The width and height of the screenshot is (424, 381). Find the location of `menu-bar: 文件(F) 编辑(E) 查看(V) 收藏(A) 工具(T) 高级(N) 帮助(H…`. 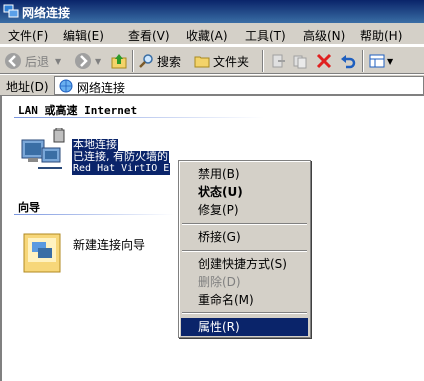

menu-bar: 文件(F) 编辑(E) 查看(V) 收藏(A) 工具(T) 高级(N) 帮助(H… is located at coordinates (212, 34).